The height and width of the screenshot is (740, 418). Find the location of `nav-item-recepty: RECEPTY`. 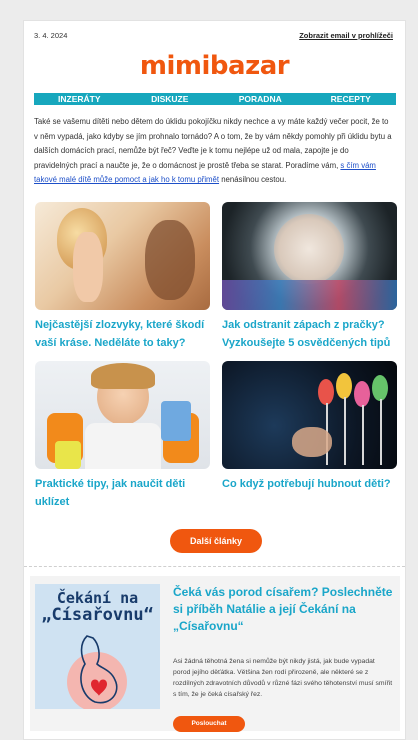

nav-item-recepty: RECEPTY is located at coordinates (351, 99).